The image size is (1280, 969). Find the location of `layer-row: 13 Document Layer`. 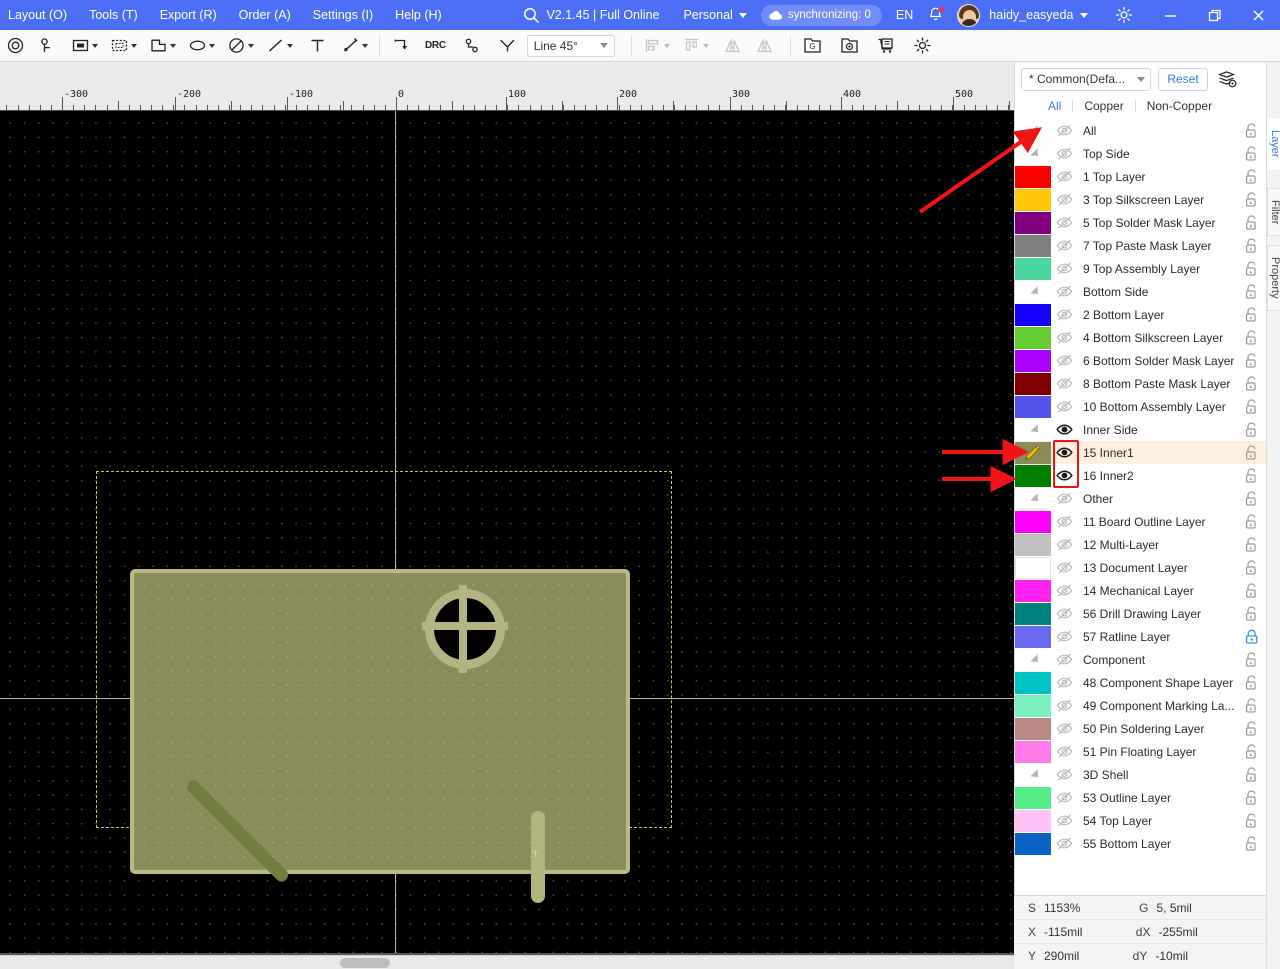

layer-row: 13 Document Layer is located at coordinates (1141, 567).